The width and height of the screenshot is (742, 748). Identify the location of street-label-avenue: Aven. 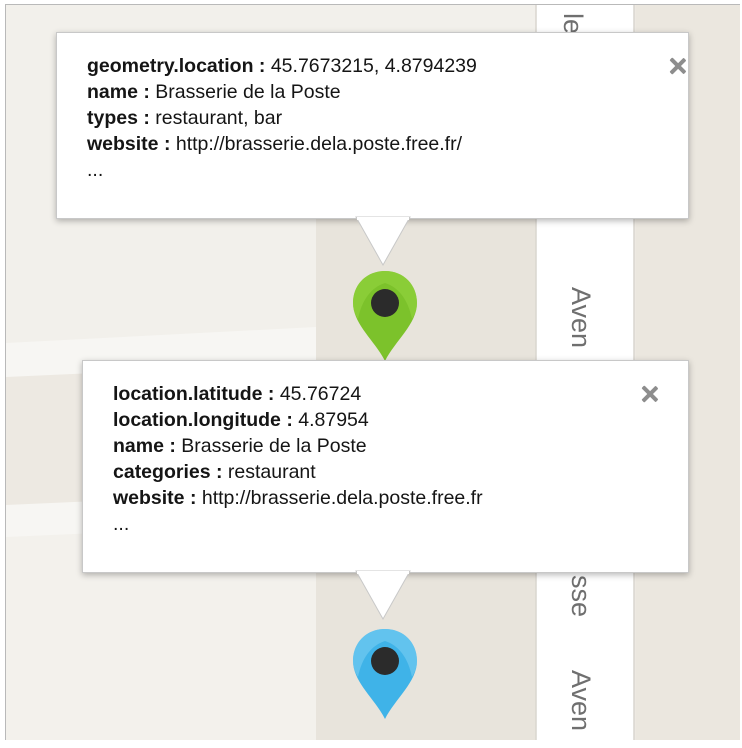
(581, 318).